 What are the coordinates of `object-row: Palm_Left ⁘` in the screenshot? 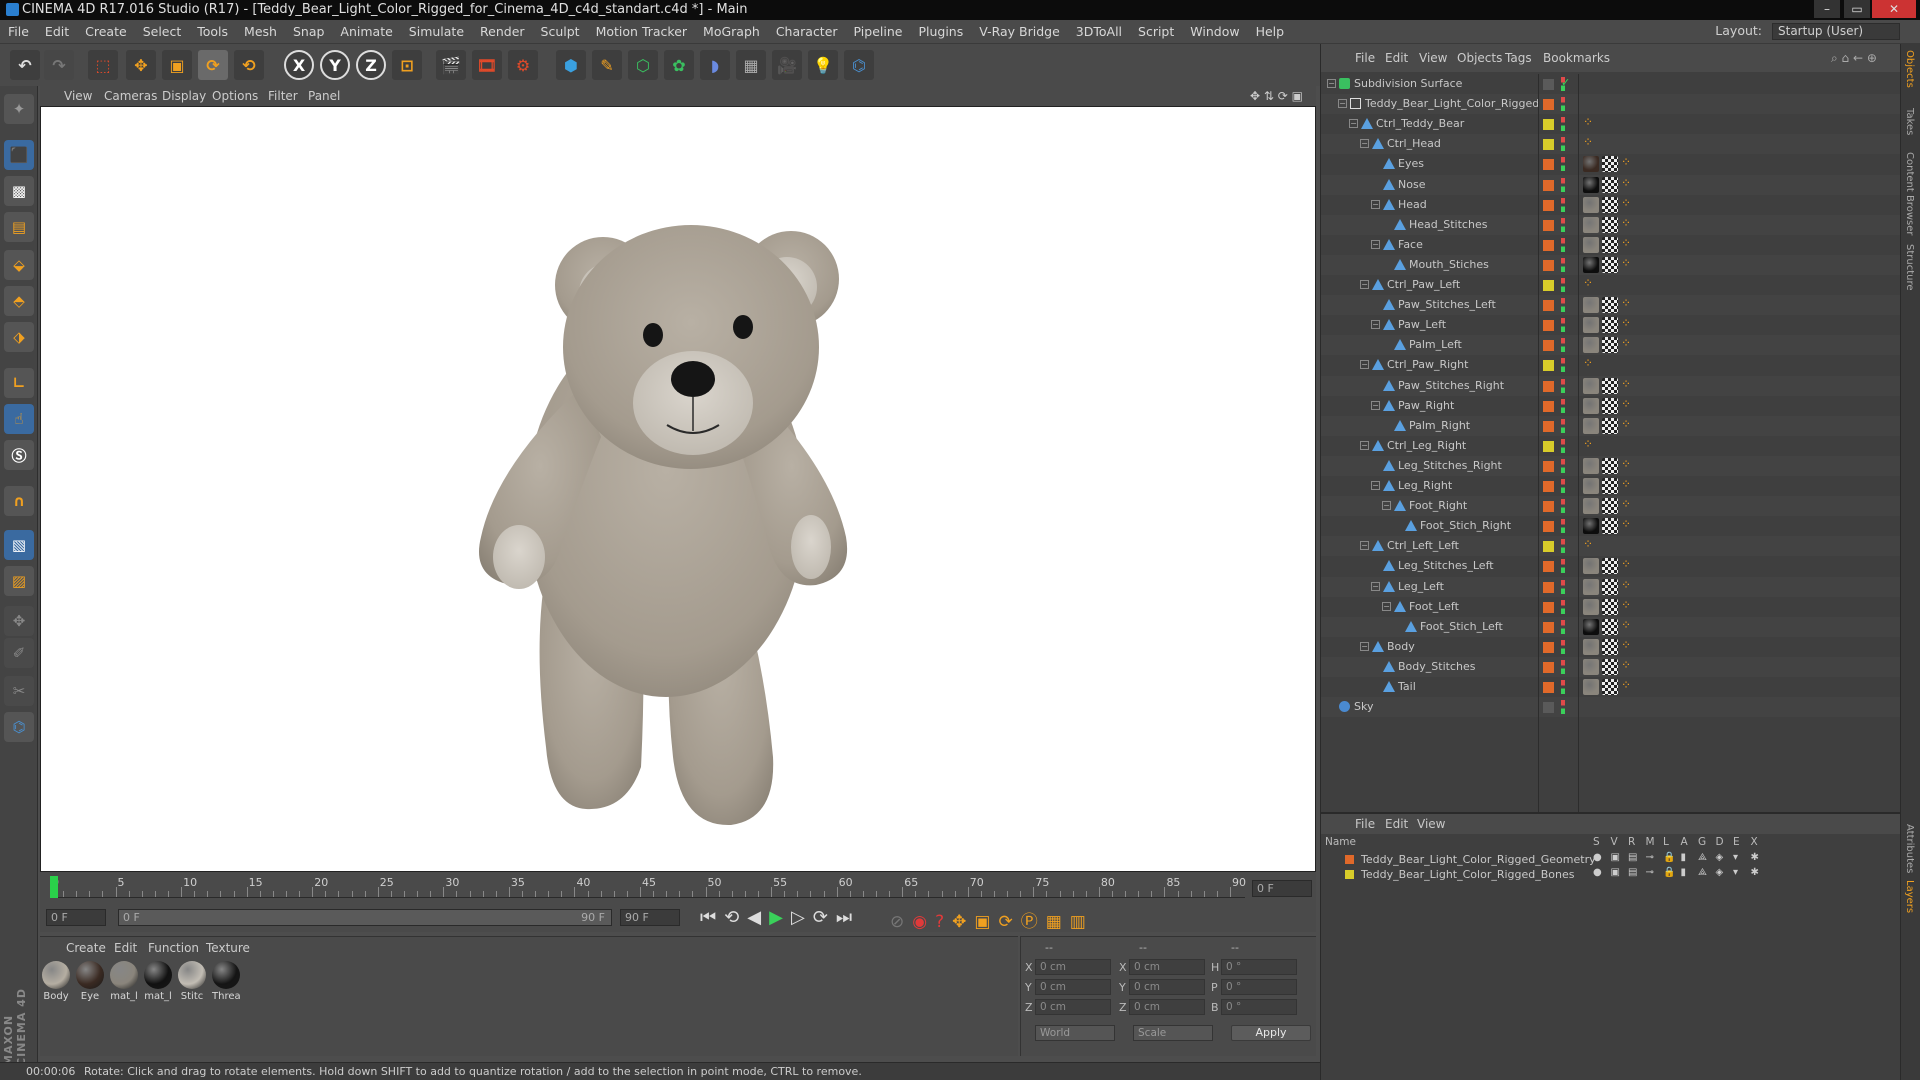 It's located at (1611, 345).